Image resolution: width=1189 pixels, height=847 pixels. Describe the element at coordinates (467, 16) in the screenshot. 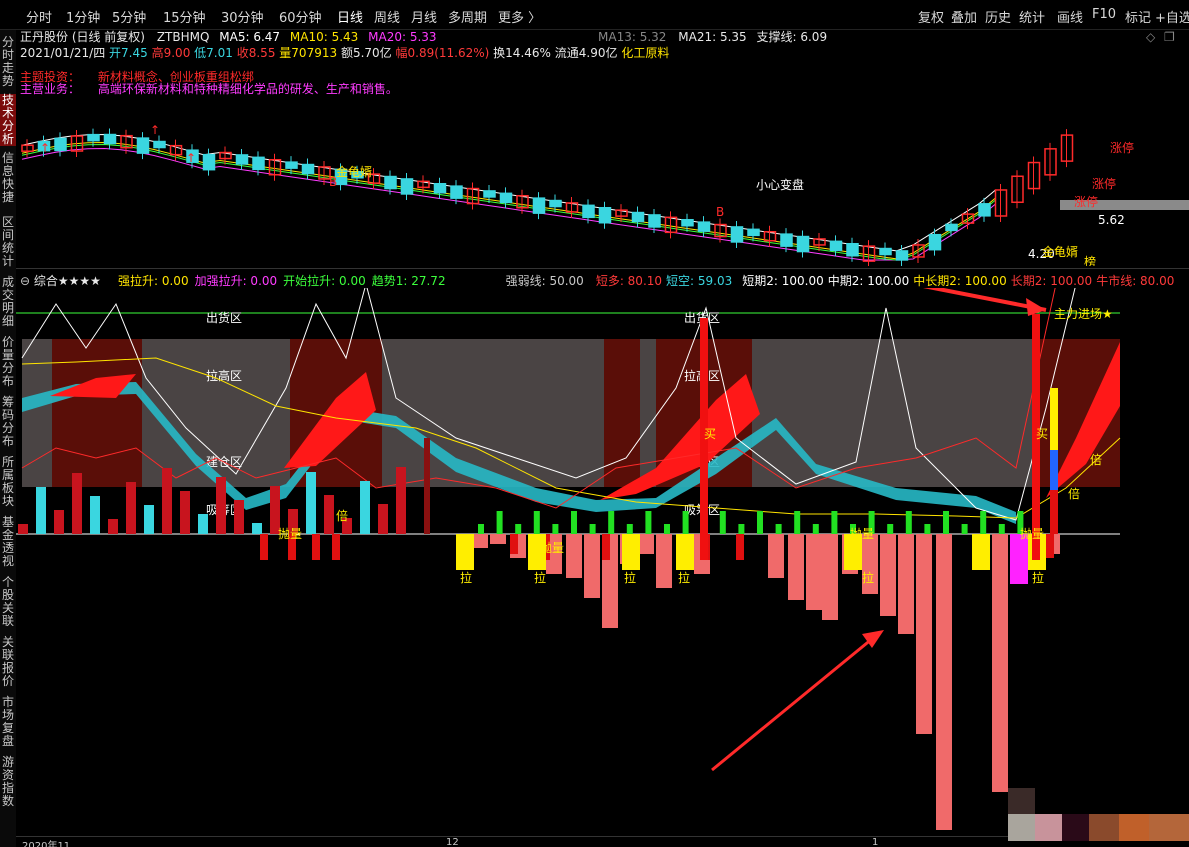

I see `tab-multi-period: 多周期` at that location.